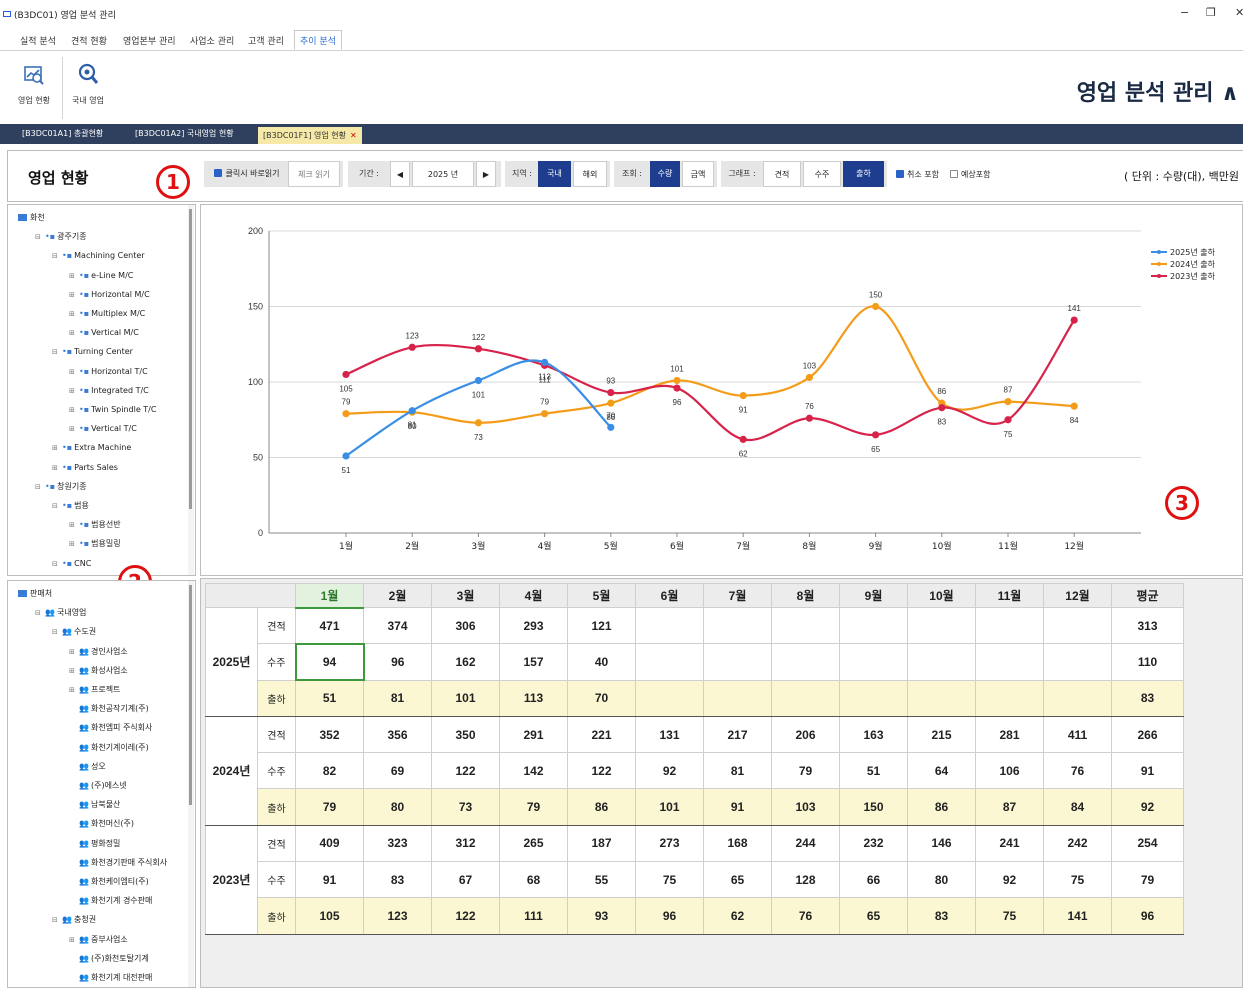  Describe the element at coordinates (329, 698) in the screenshot. I see `data-cell: 51` at that location.